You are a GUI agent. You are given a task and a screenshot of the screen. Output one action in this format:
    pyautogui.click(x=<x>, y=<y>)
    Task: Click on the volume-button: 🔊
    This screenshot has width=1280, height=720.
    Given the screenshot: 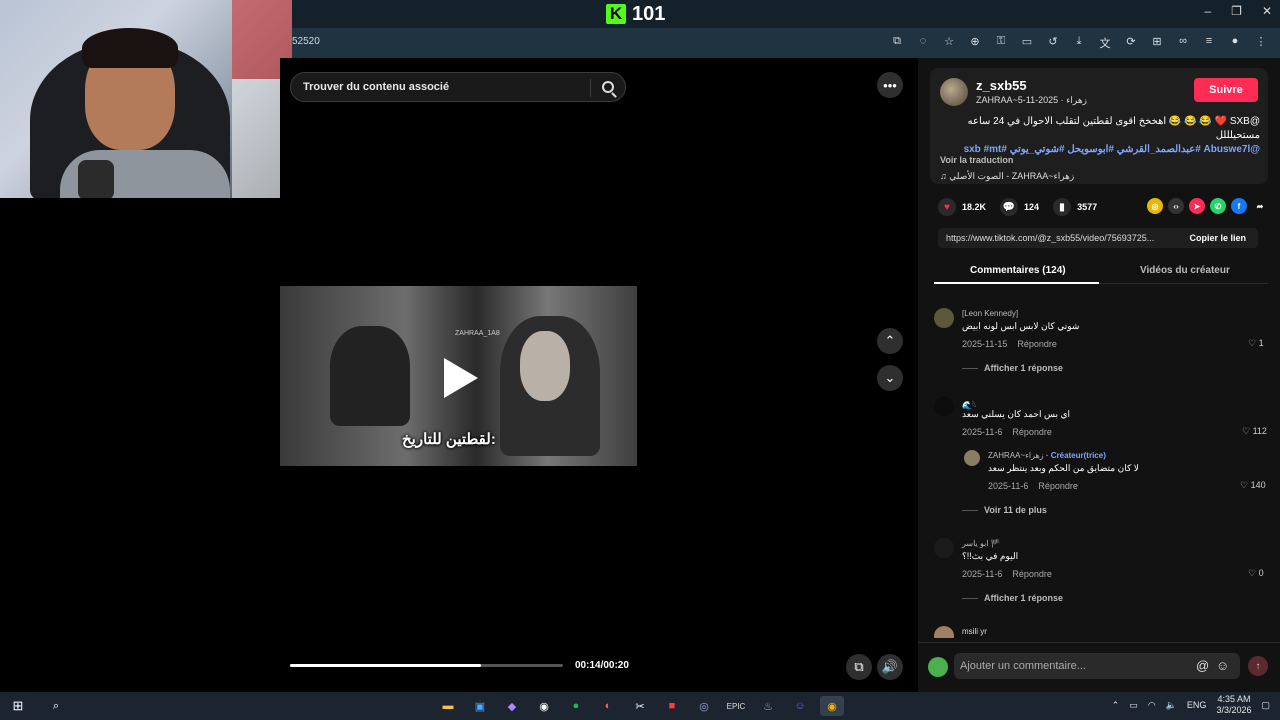 What is the action you would take?
    pyautogui.click(x=890, y=667)
    